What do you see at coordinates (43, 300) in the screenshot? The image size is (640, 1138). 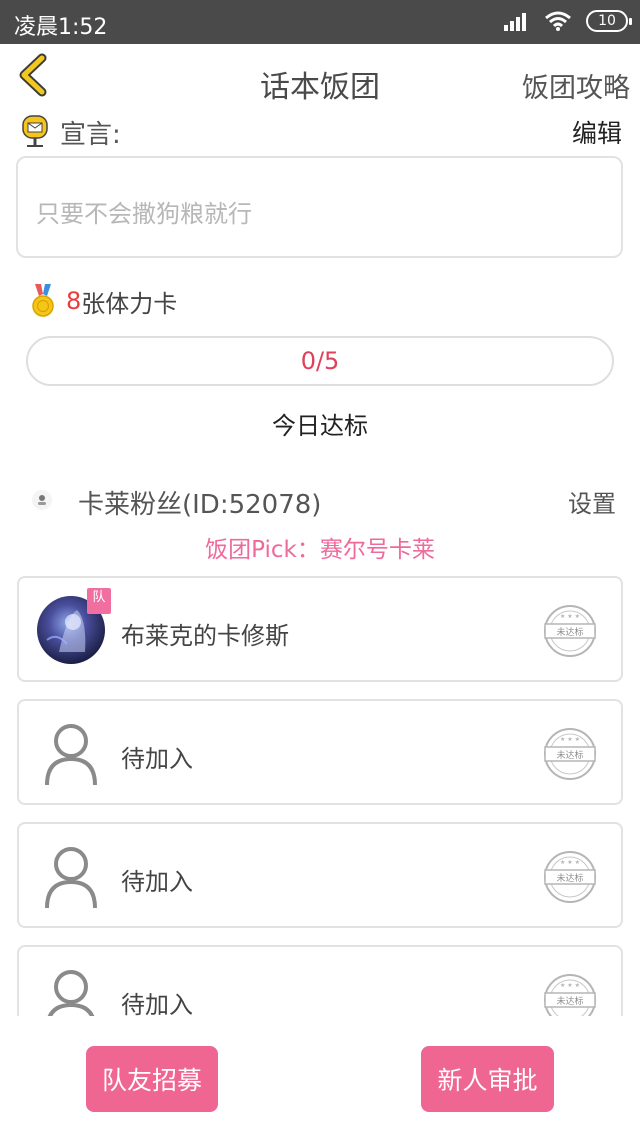 I see `medal-icon` at bounding box center [43, 300].